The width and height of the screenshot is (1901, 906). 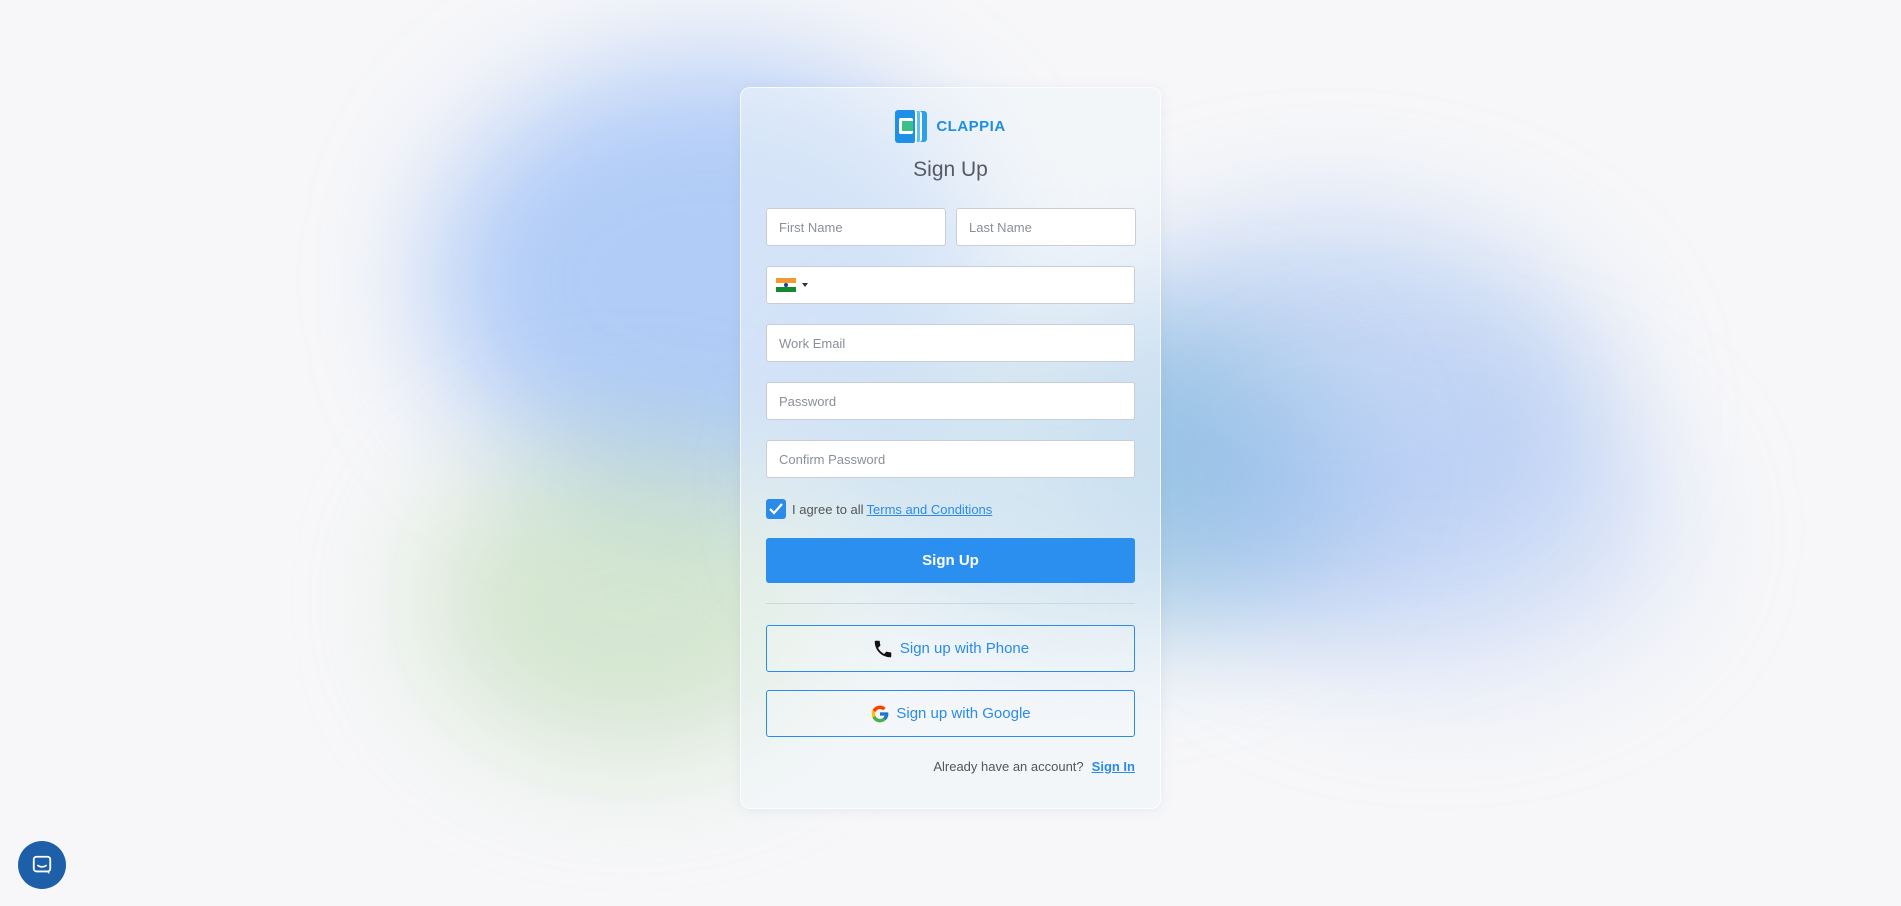 I want to click on signin-question: Already have an account?, so click(x=1008, y=766).